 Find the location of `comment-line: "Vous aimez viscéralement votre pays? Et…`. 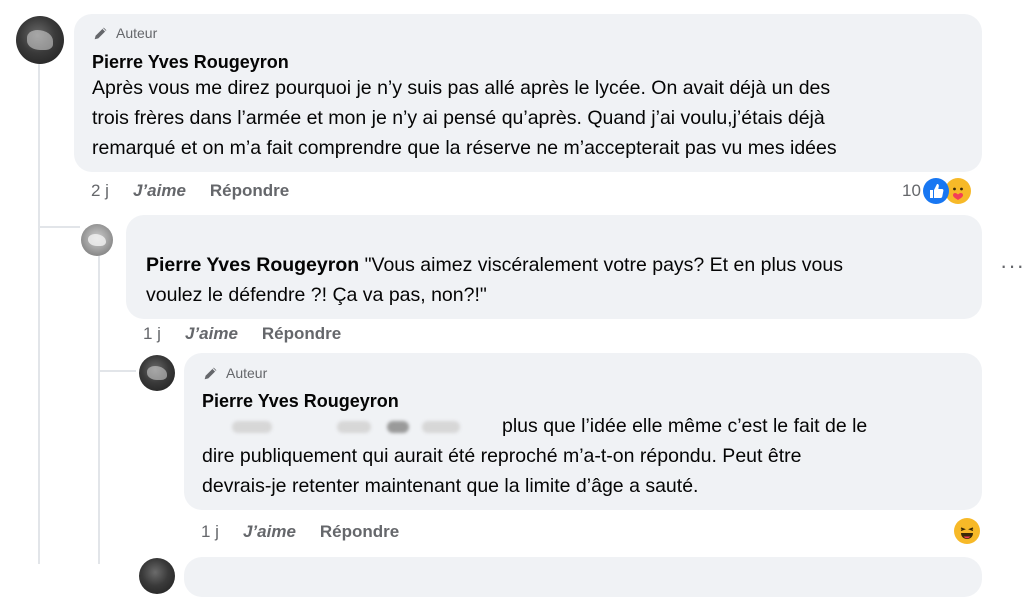

comment-line: "Vous aimez viscéralement votre pays? Et… is located at coordinates (604, 265).